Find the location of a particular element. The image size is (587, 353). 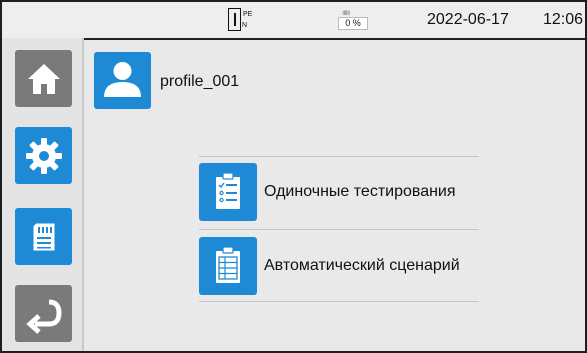

back-arrow-icon is located at coordinates (43, 316).